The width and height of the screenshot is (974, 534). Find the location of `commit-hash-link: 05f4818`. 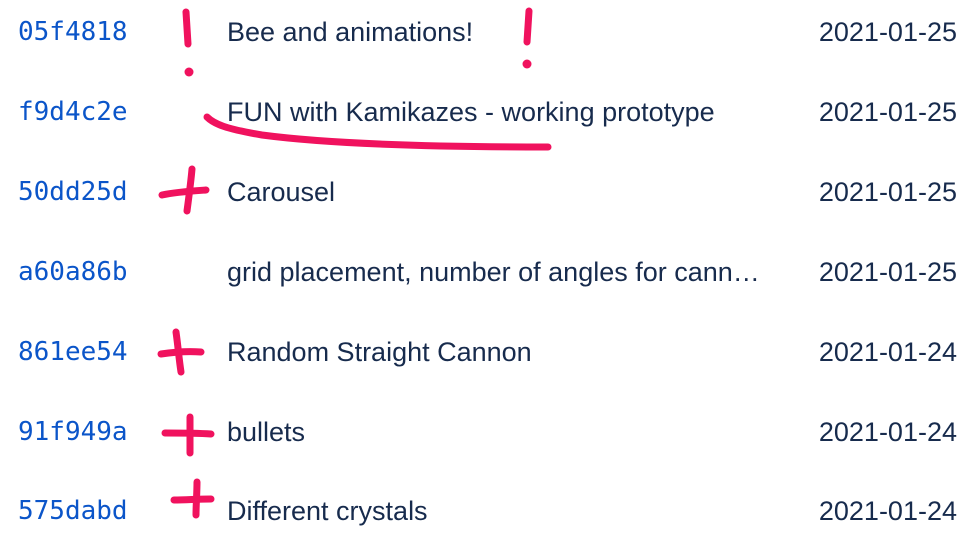

commit-hash-link: 05f4818 is located at coordinates (73, 36).